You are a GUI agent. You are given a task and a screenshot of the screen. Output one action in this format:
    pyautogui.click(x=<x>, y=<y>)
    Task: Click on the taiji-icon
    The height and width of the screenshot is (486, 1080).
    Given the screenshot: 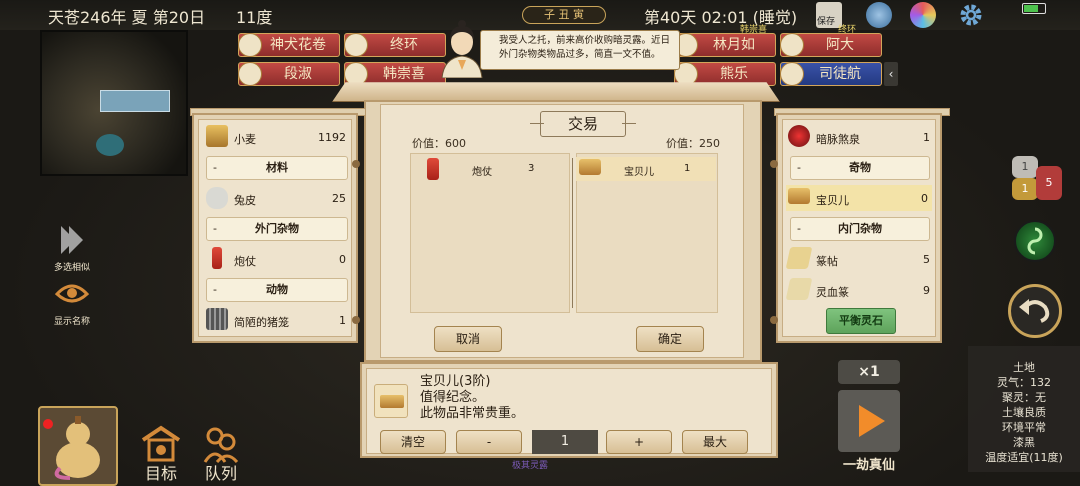 What is the action you would take?
    pyautogui.click(x=1035, y=241)
    